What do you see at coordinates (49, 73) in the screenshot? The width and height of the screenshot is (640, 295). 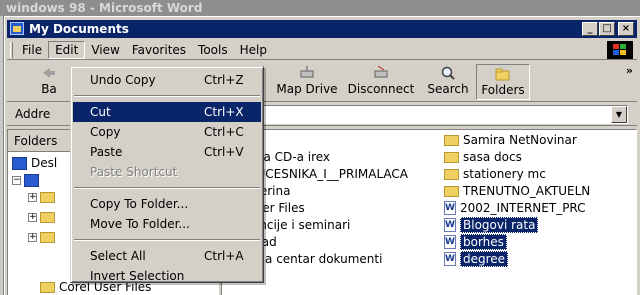 I see `back-arrow-icon` at bounding box center [49, 73].